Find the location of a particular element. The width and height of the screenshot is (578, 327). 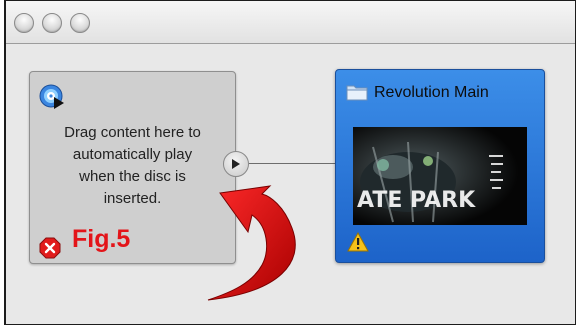

close-button is located at coordinates (24, 23).